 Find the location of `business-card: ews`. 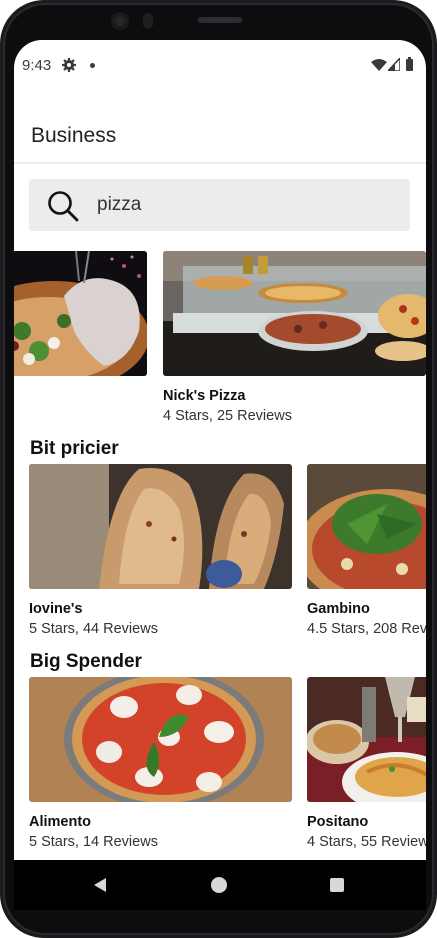

business-card: ews is located at coordinates (80, 327).